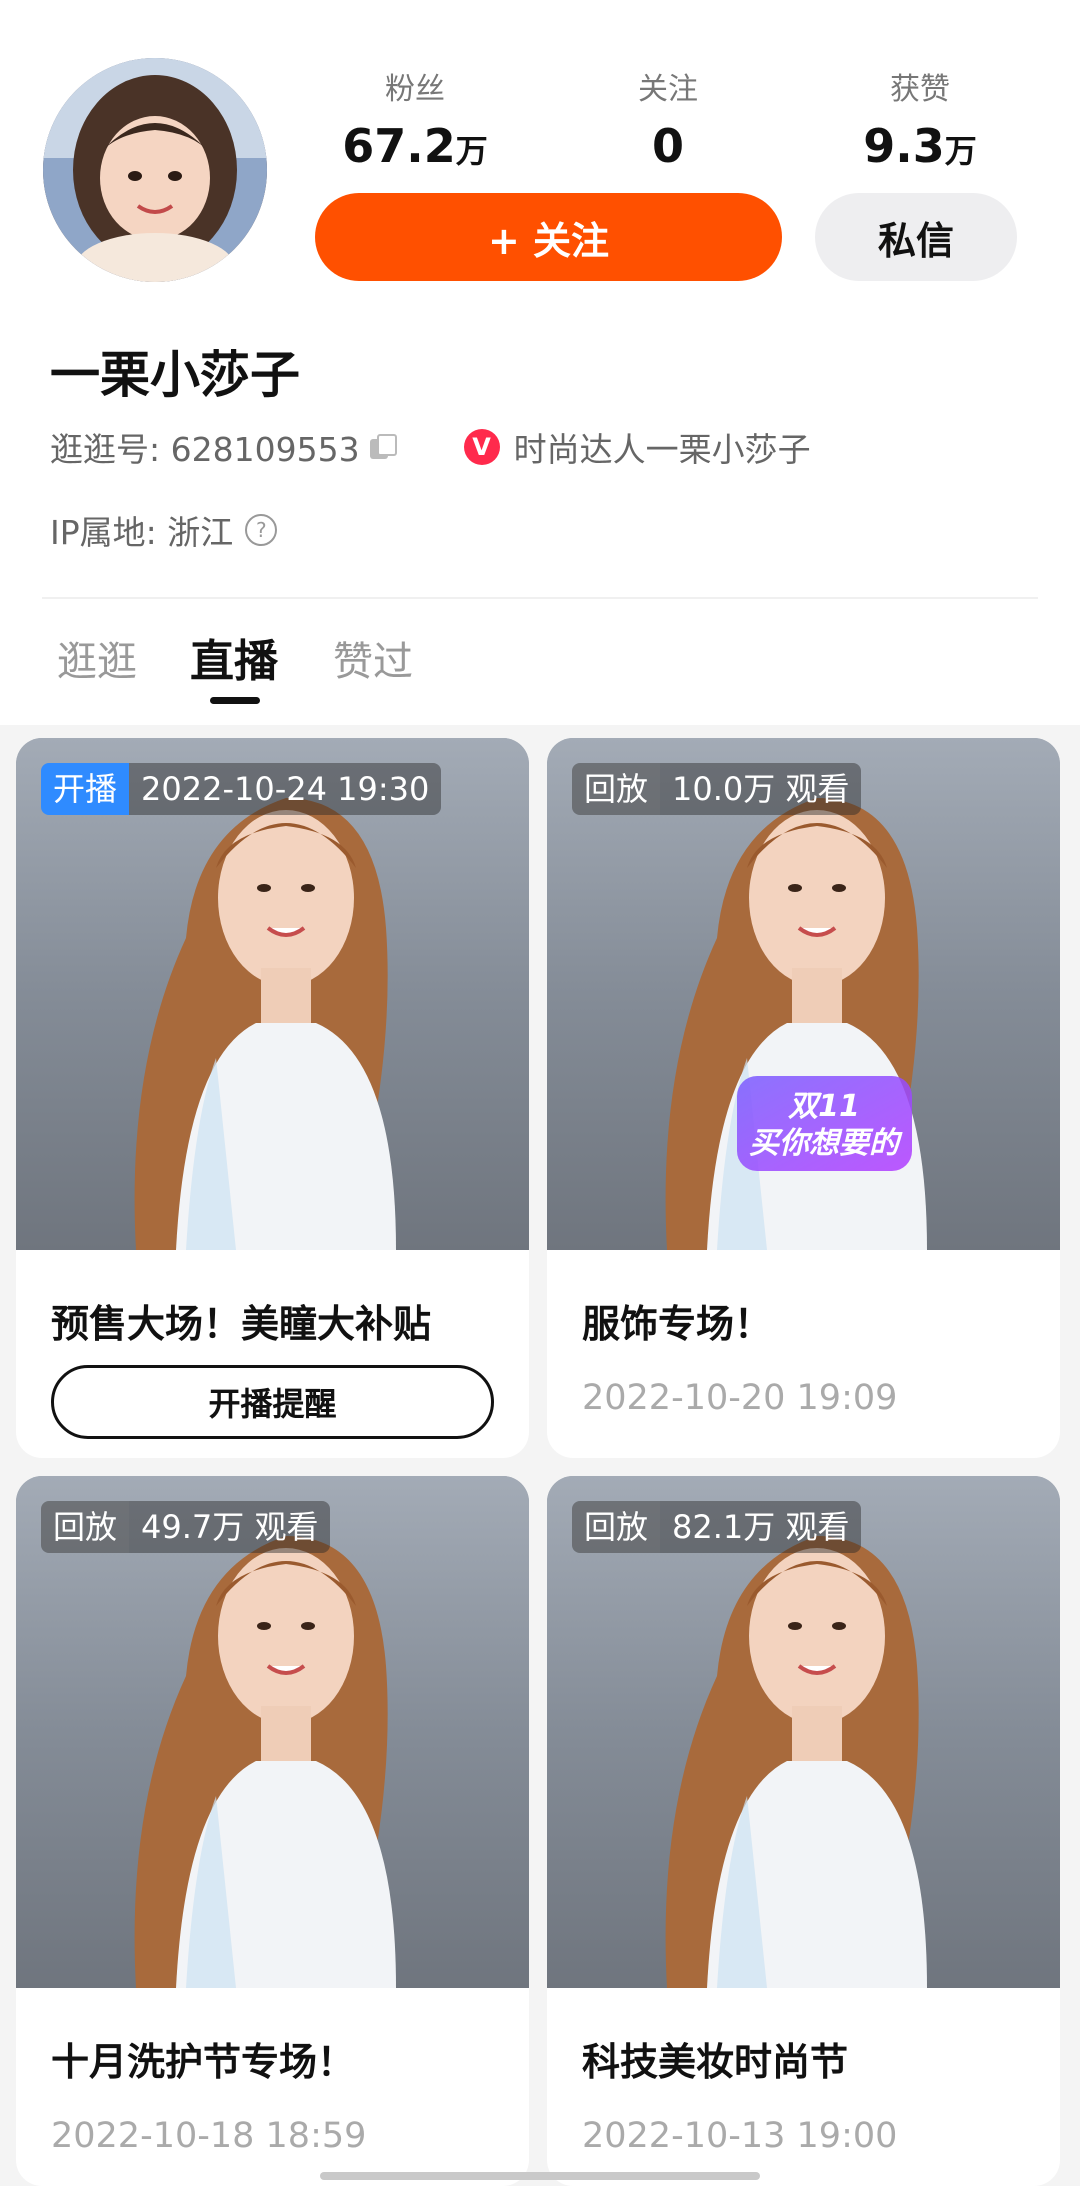 This screenshot has height=2186, width=1080. What do you see at coordinates (920, 146) in the screenshot?
I see `stat-value: 9.3万` at bounding box center [920, 146].